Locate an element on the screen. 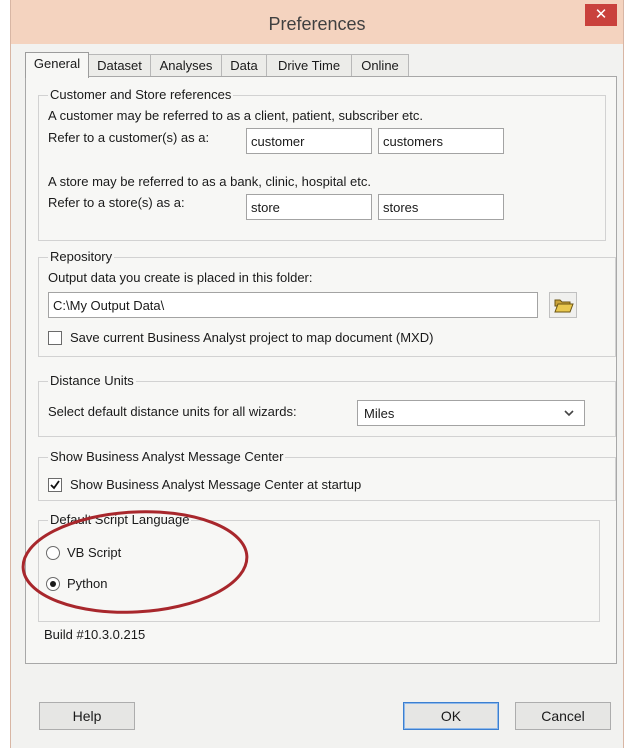 The height and width of the screenshot is (748, 626). build-number: Build #10.3.0.215 is located at coordinates (95, 634).